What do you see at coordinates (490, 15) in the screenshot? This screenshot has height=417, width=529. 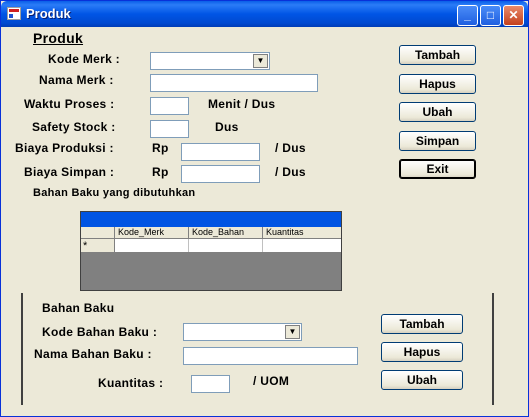 I see `maximize-button: □` at bounding box center [490, 15].